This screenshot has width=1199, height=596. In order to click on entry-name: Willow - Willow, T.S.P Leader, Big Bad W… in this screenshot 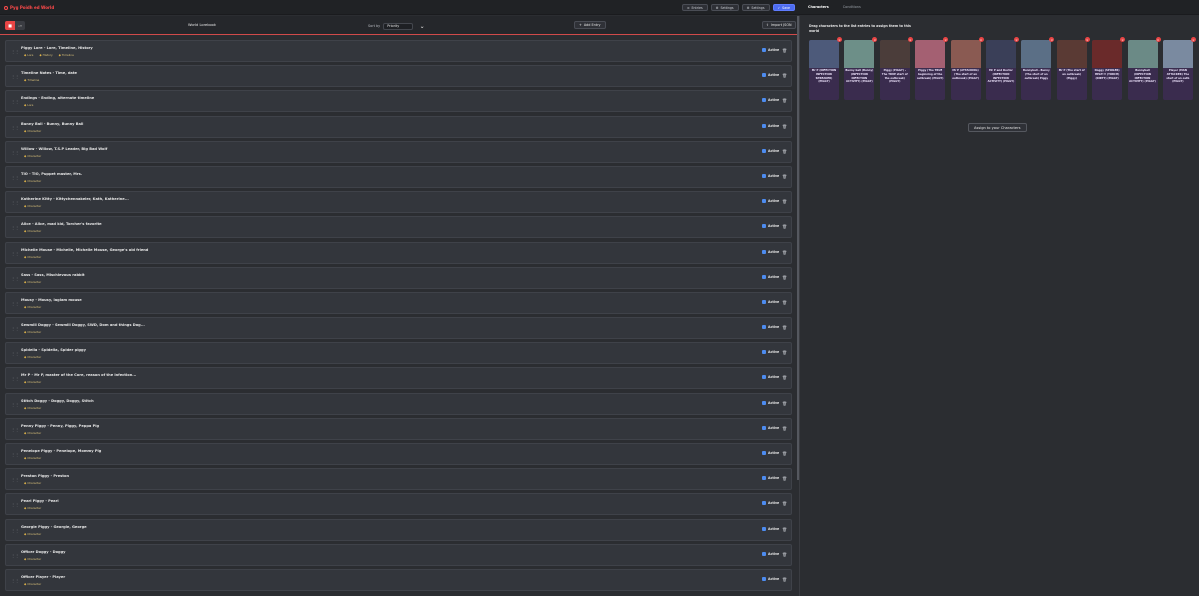, I will do `click(64, 149)`.